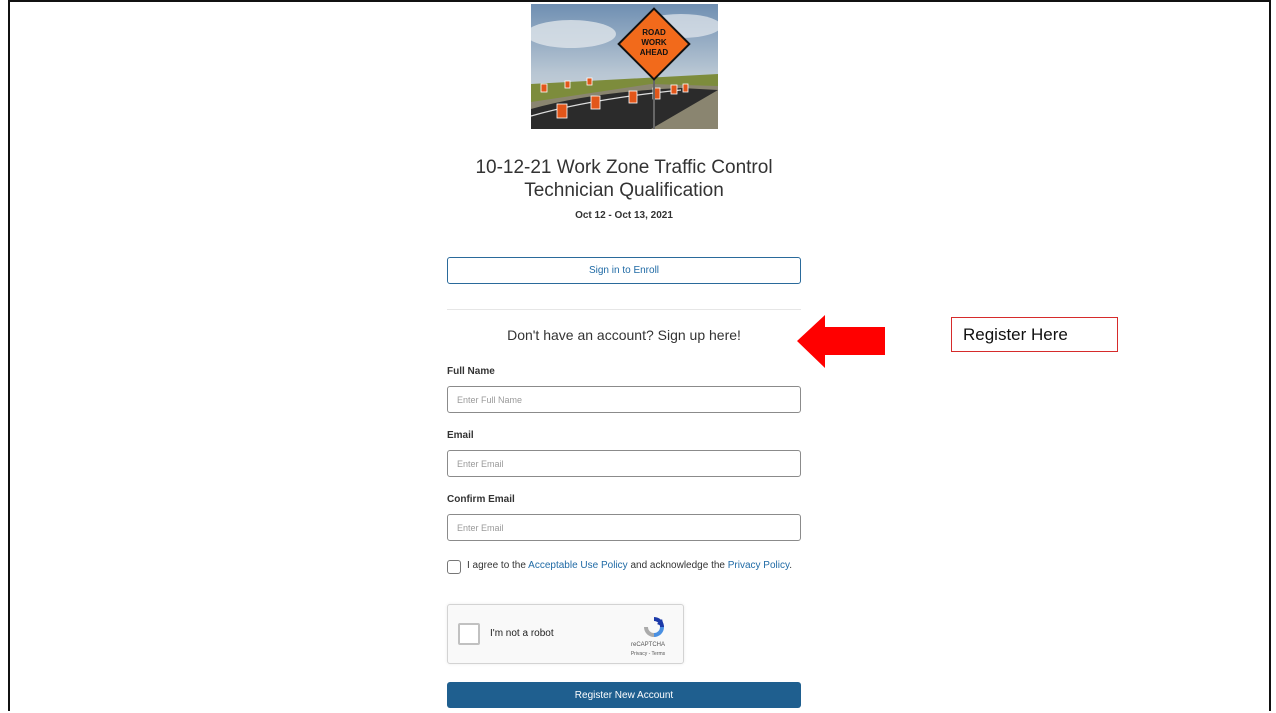 This screenshot has width=1276, height=713. What do you see at coordinates (624, 215) in the screenshot?
I see `course-dates: Oct 12 - Oct 13, 2021` at bounding box center [624, 215].